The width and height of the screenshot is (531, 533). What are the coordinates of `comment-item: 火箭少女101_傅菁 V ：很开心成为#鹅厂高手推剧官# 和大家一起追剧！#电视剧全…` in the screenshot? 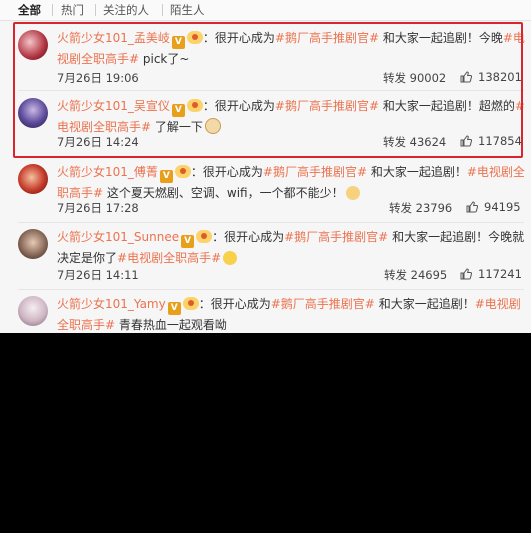 It's located at (265, 190).